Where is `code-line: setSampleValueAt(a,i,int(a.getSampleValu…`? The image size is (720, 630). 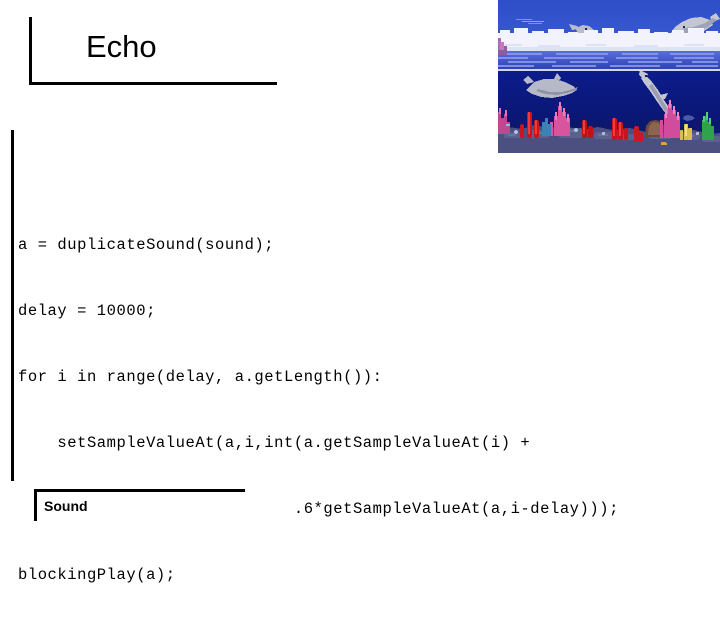
code-line: setSampleValueAt(a,i,int(a.getSampleValu… is located at coordinates (274, 443).